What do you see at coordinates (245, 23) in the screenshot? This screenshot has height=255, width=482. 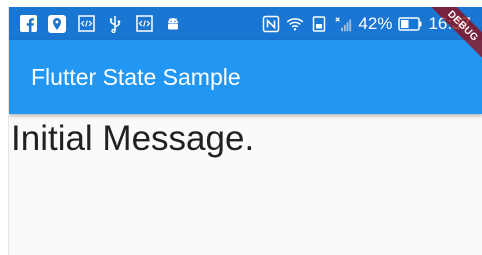 I see `status-bar: 42% 16:37` at bounding box center [245, 23].